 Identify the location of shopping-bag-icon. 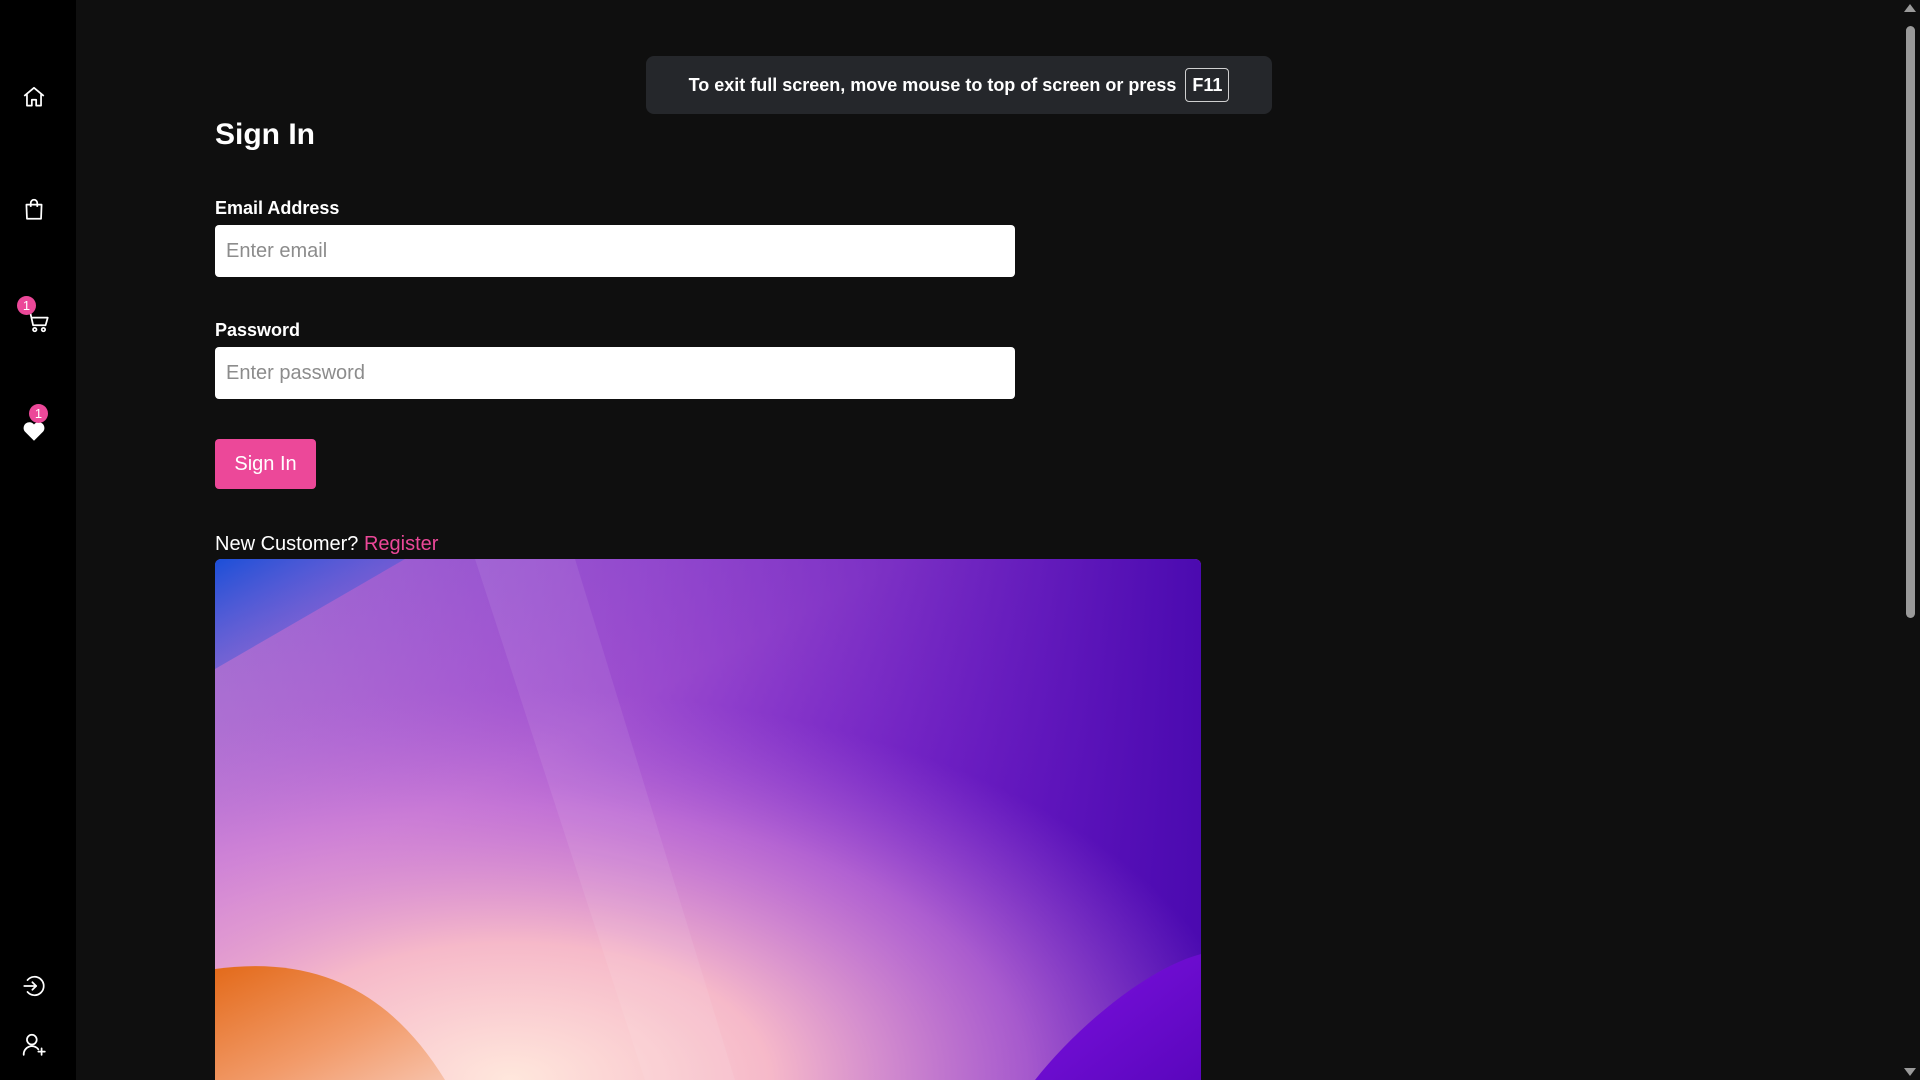
(34, 209).